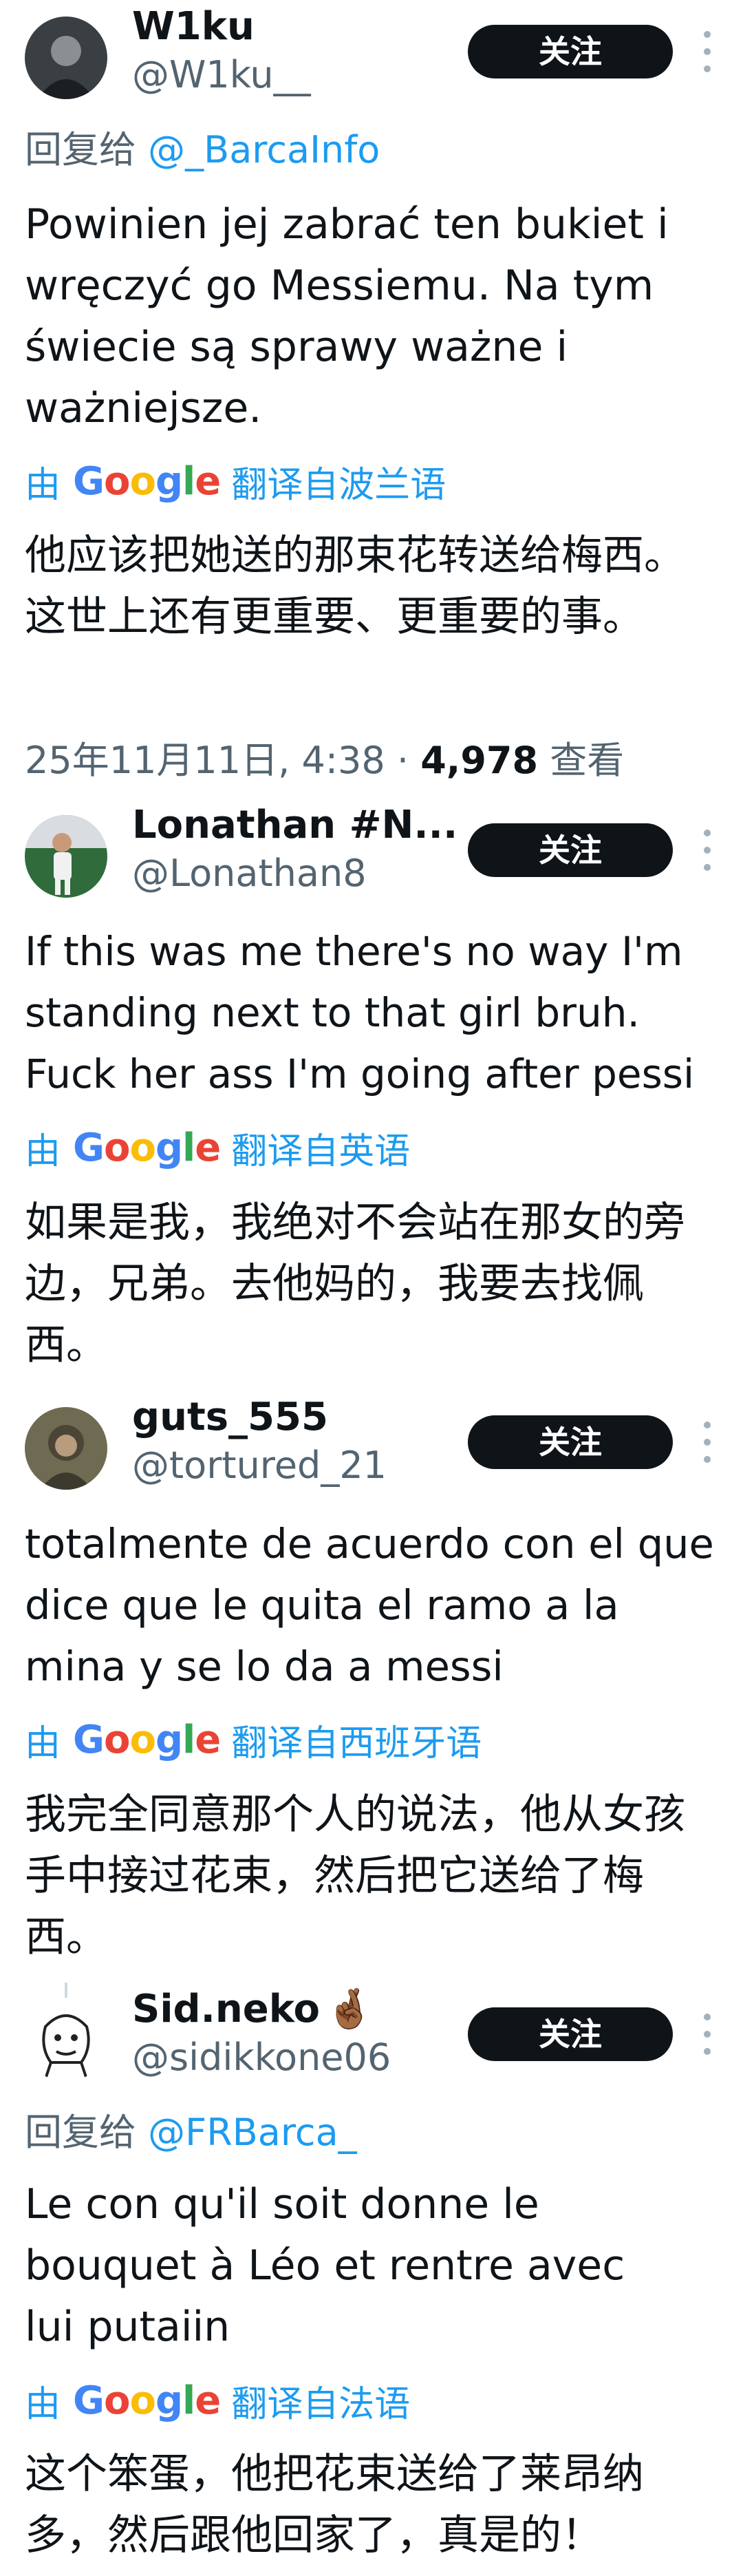 Image resolution: width=743 pixels, height=2576 pixels. I want to click on user-handle: @Lonathan8, so click(249, 874).